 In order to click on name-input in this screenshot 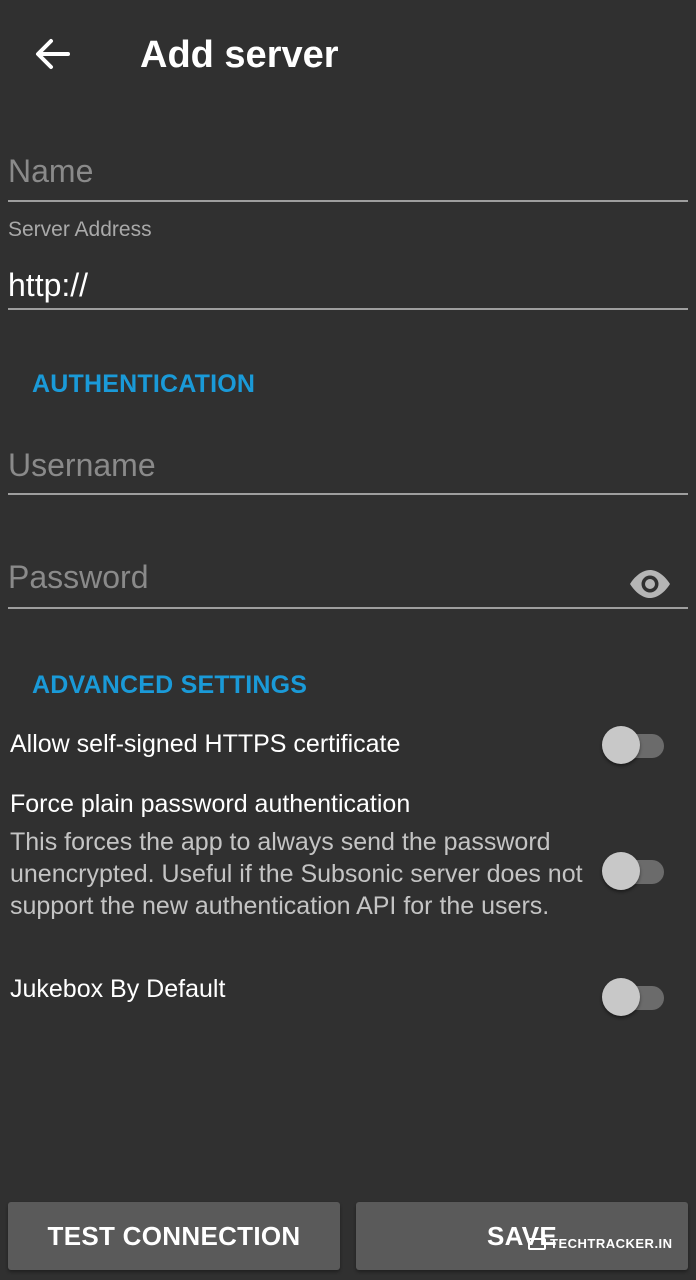, I will do `click(348, 171)`.